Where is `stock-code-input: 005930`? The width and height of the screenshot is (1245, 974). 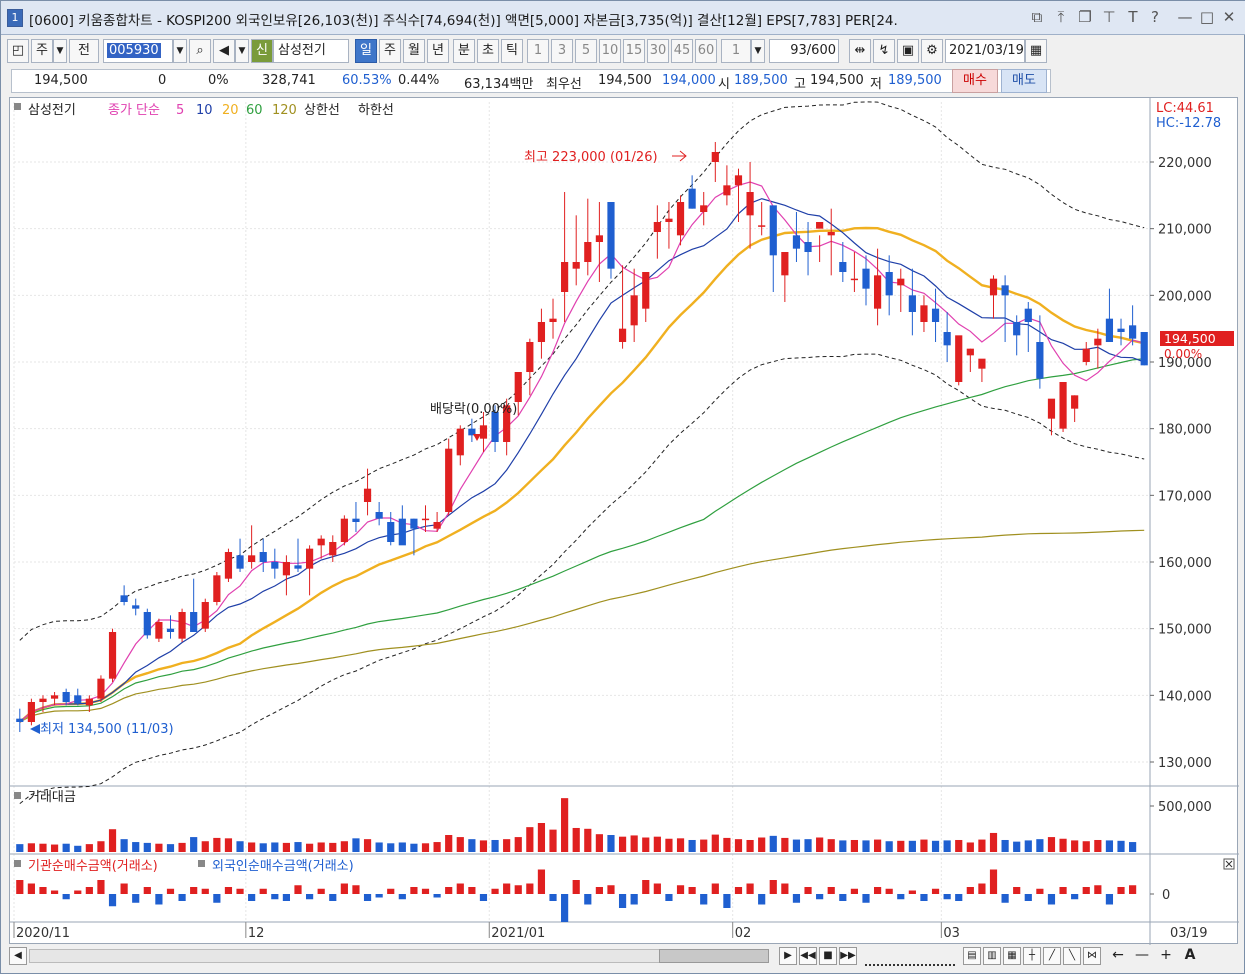 stock-code-input: 005930 is located at coordinates (138, 51).